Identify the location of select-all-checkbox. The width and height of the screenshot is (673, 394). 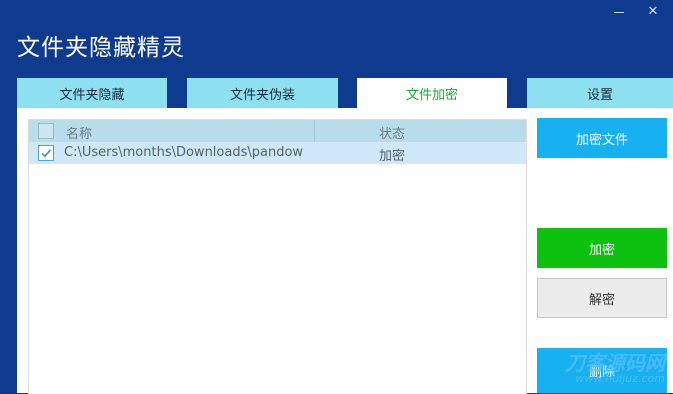
(46, 131).